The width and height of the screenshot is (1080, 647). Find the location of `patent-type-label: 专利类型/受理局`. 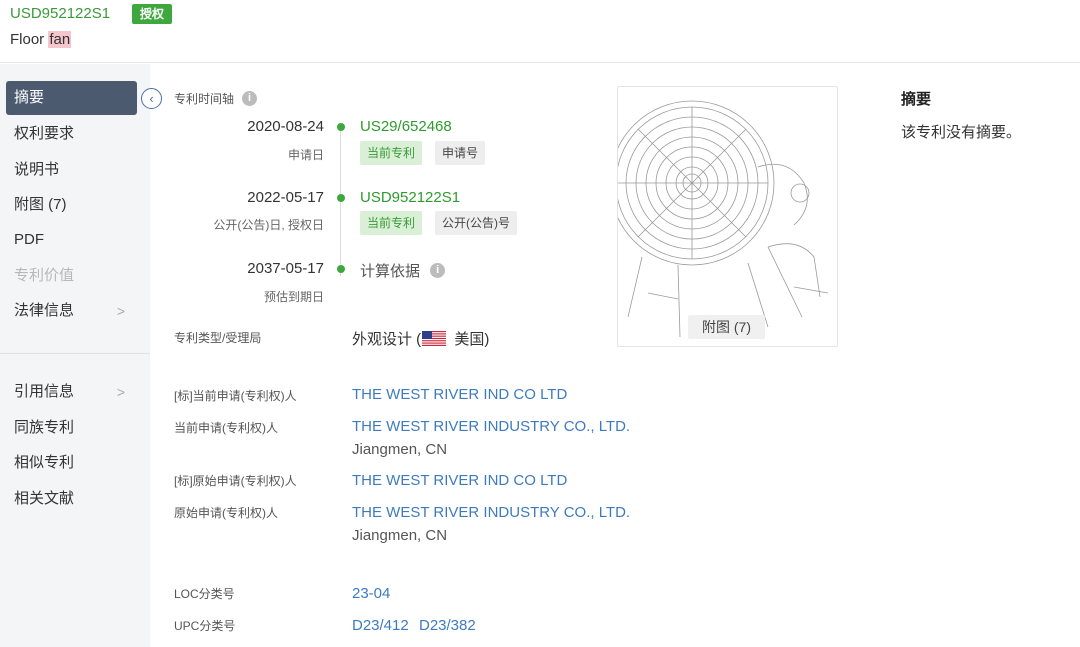

patent-type-label: 专利类型/受理局 is located at coordinates (218, 338).